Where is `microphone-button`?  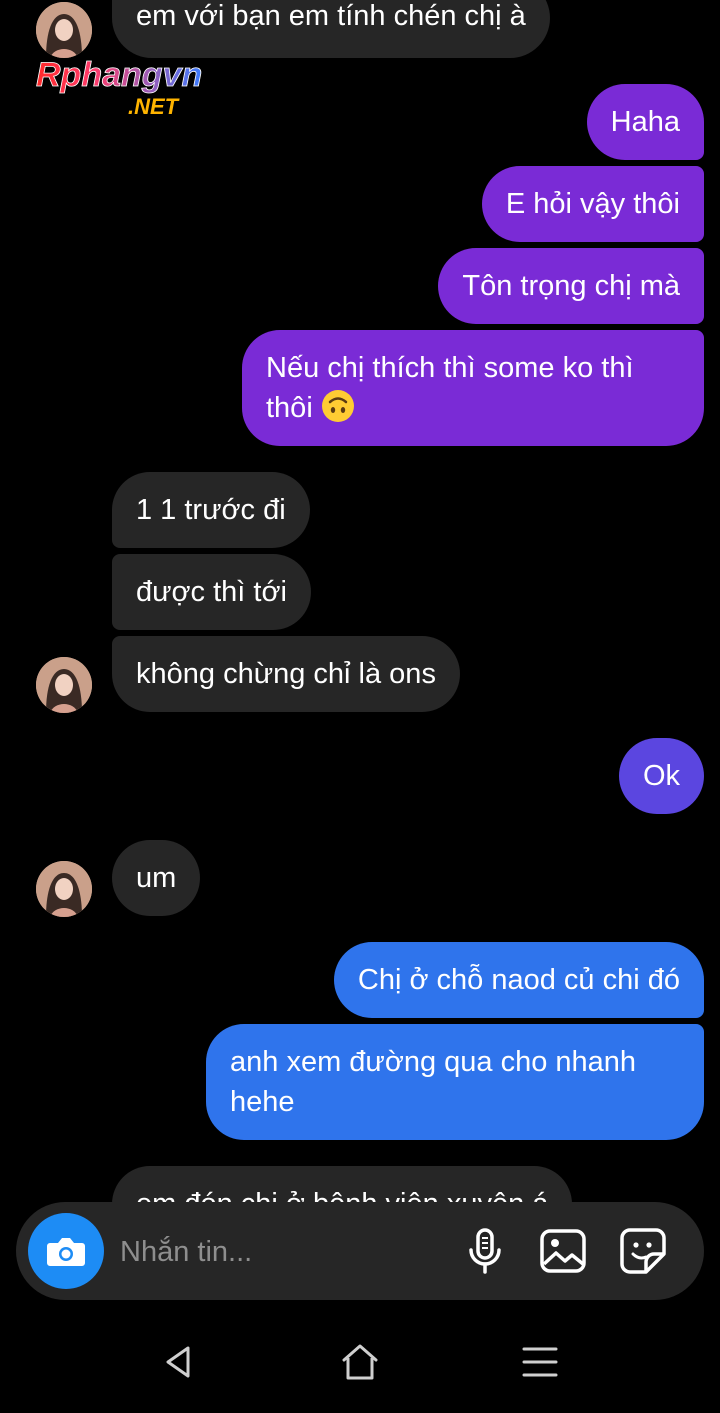 microphone-button is located at coordinates (485, 1251).